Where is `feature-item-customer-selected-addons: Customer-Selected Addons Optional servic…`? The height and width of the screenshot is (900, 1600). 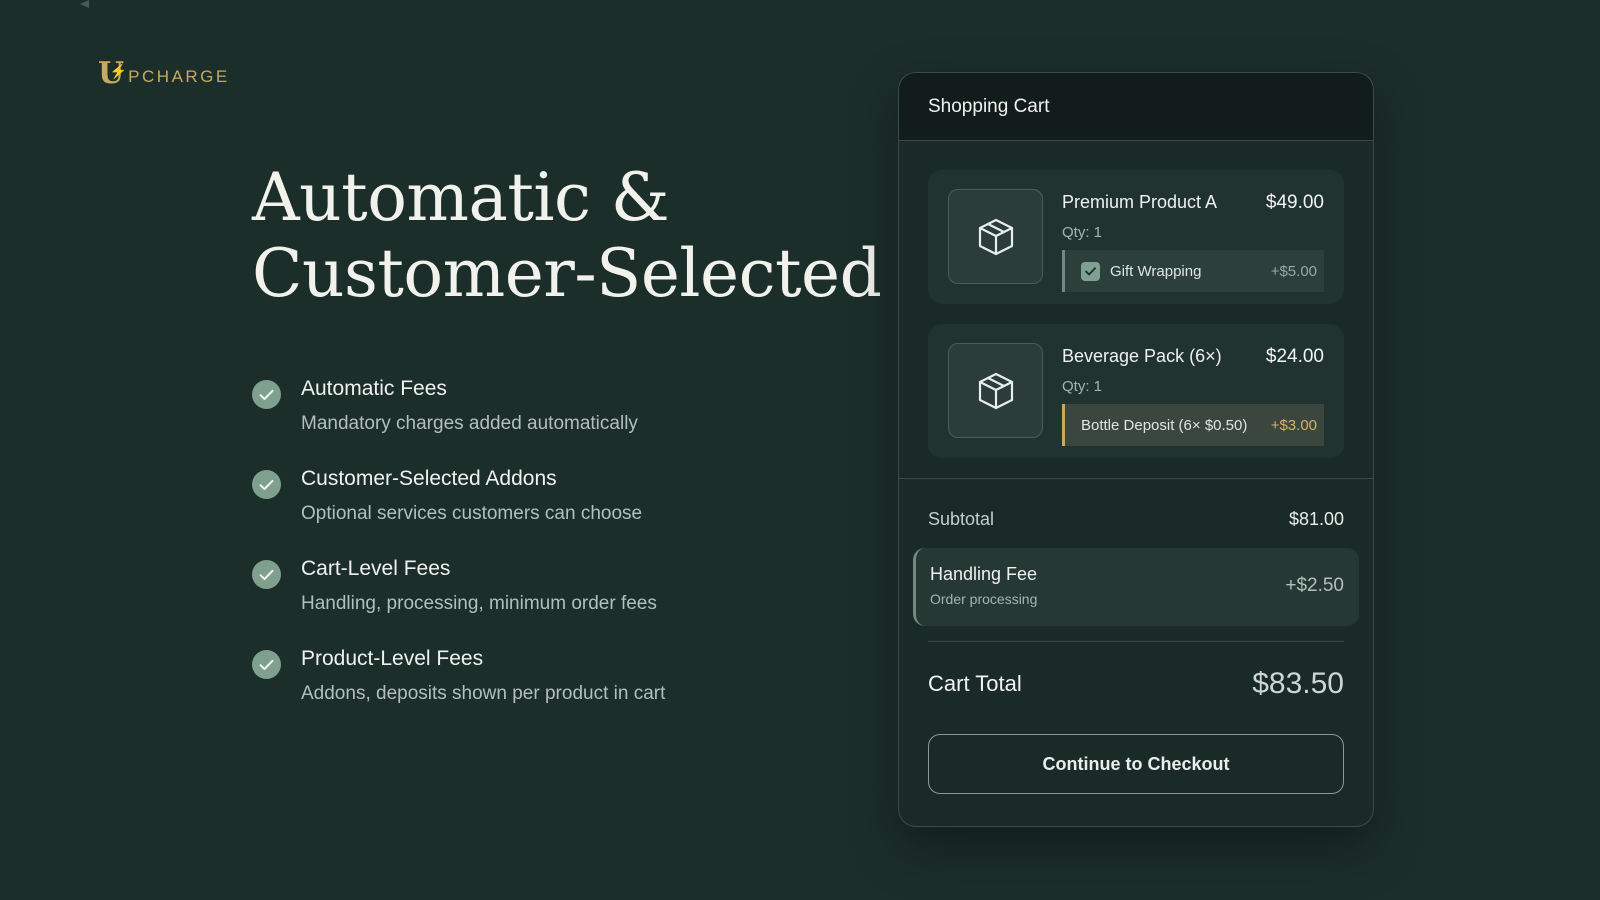
feature-item-customer-selected-addons: Customer-Selected Addons Optional servic… is located at coordinates (512, 510).